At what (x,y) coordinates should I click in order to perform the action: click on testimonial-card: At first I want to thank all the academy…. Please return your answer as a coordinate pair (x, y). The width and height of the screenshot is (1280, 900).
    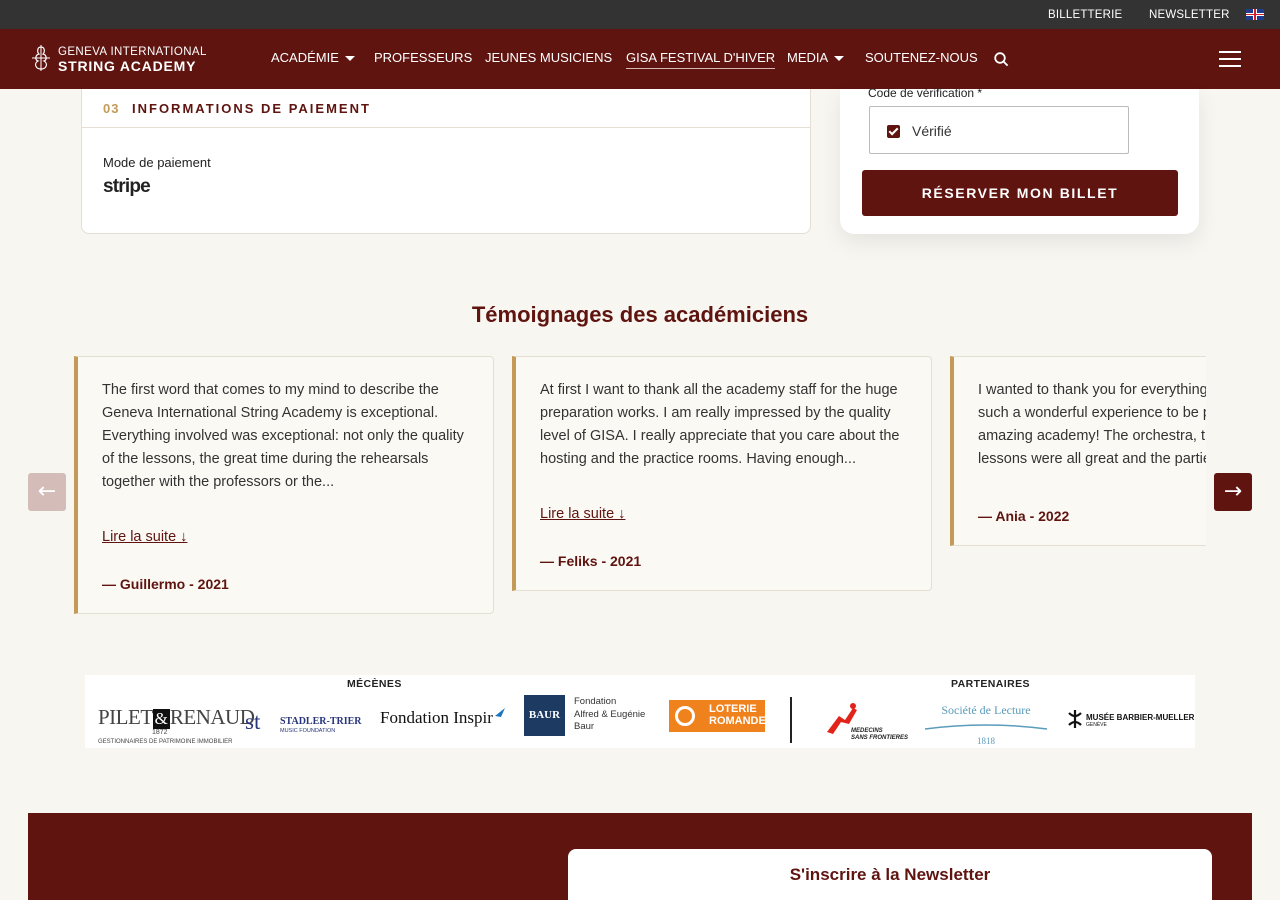
    Looking at the image, I should click on (722, 473).